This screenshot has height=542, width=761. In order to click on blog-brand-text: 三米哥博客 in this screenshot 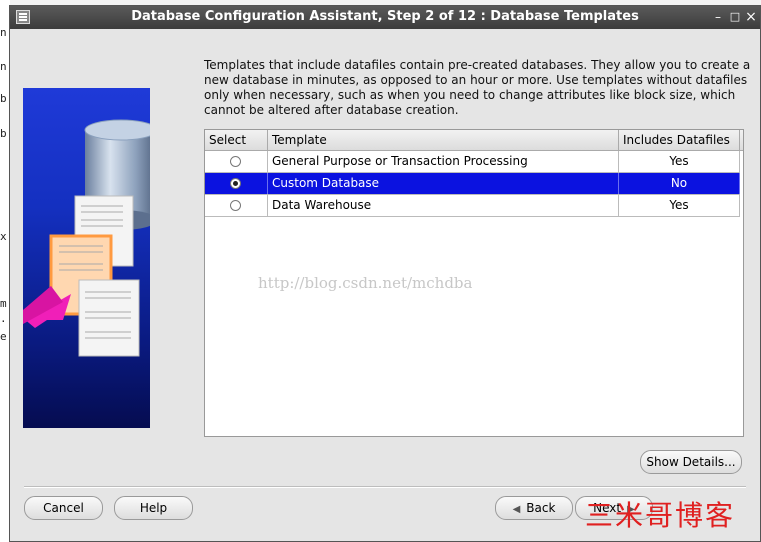, I will do `click(660, 515)`.